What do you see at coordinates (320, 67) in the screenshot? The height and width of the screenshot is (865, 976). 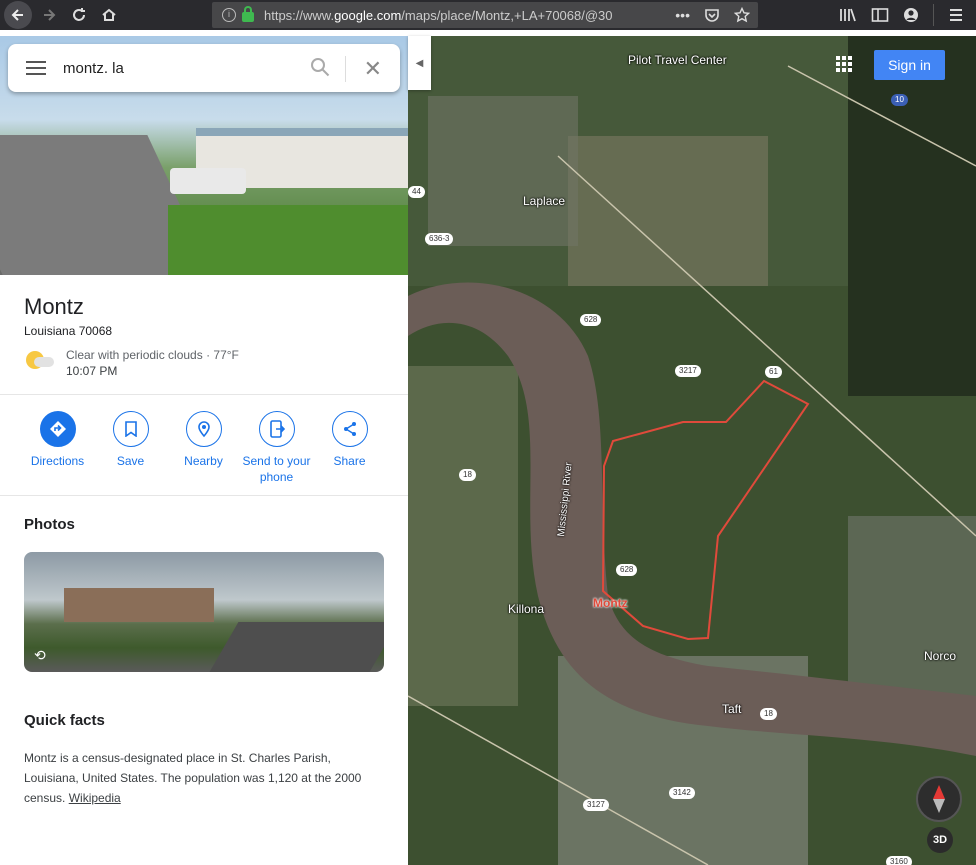 I see `search-icon` at bounding box center [320, 67].